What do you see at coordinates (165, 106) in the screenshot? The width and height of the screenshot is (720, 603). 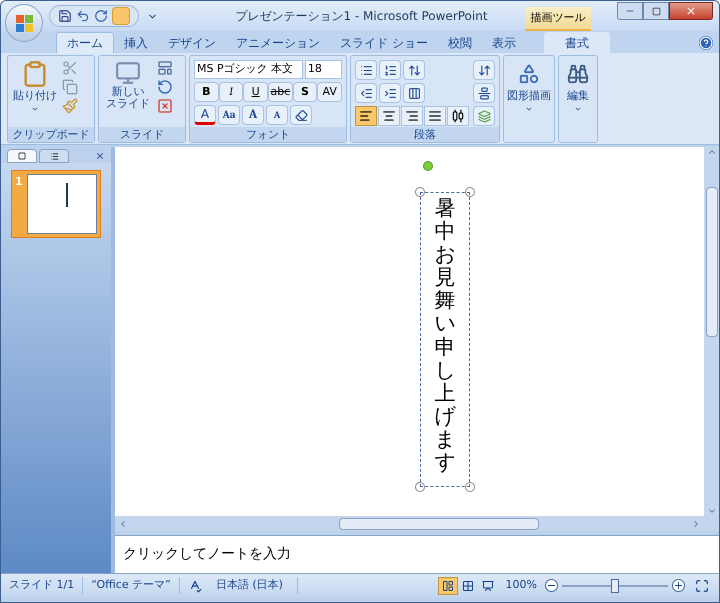 I see `delete-slide-icon` at bounding box center [165, 106].